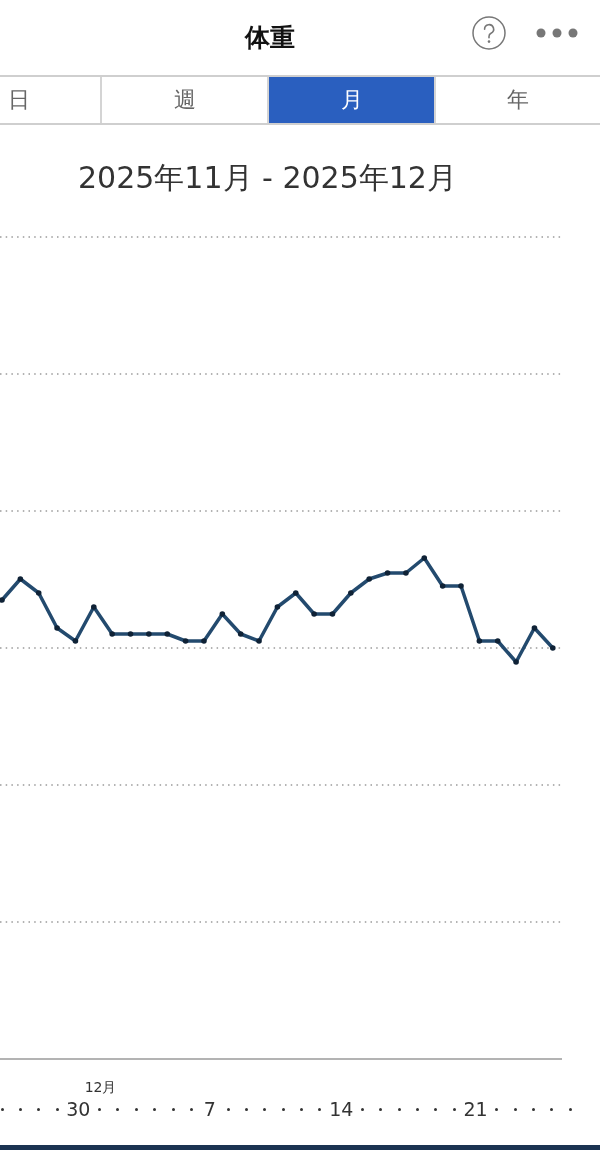 This screenshot has height=1150, width=600. I want to click on axis-label: 21, so click(475, 1109).